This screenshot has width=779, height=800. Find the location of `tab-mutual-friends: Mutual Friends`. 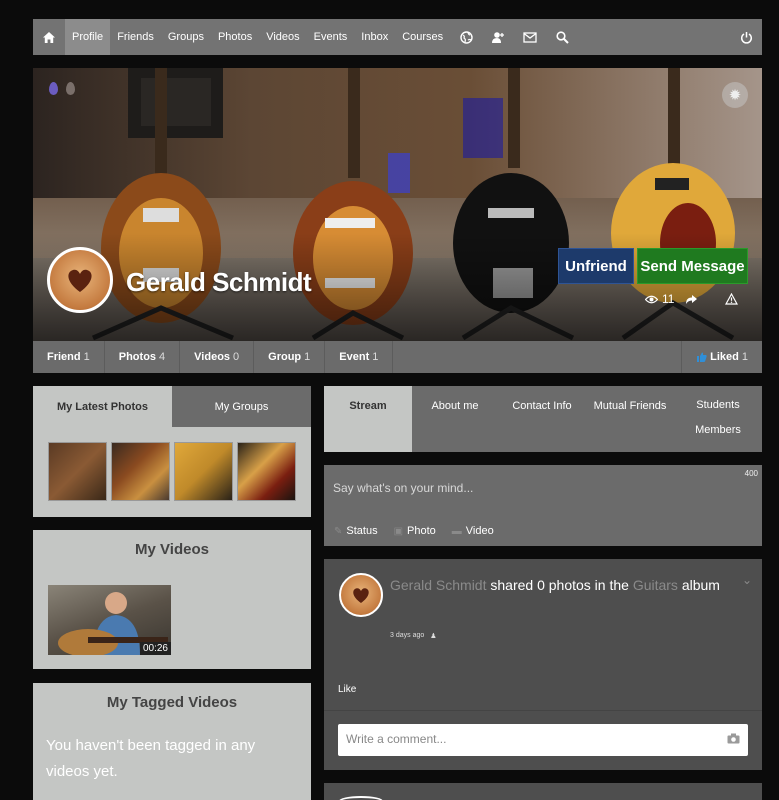

tab-mutual-friends: Mutual Friends is located at coordinates (630, 419).